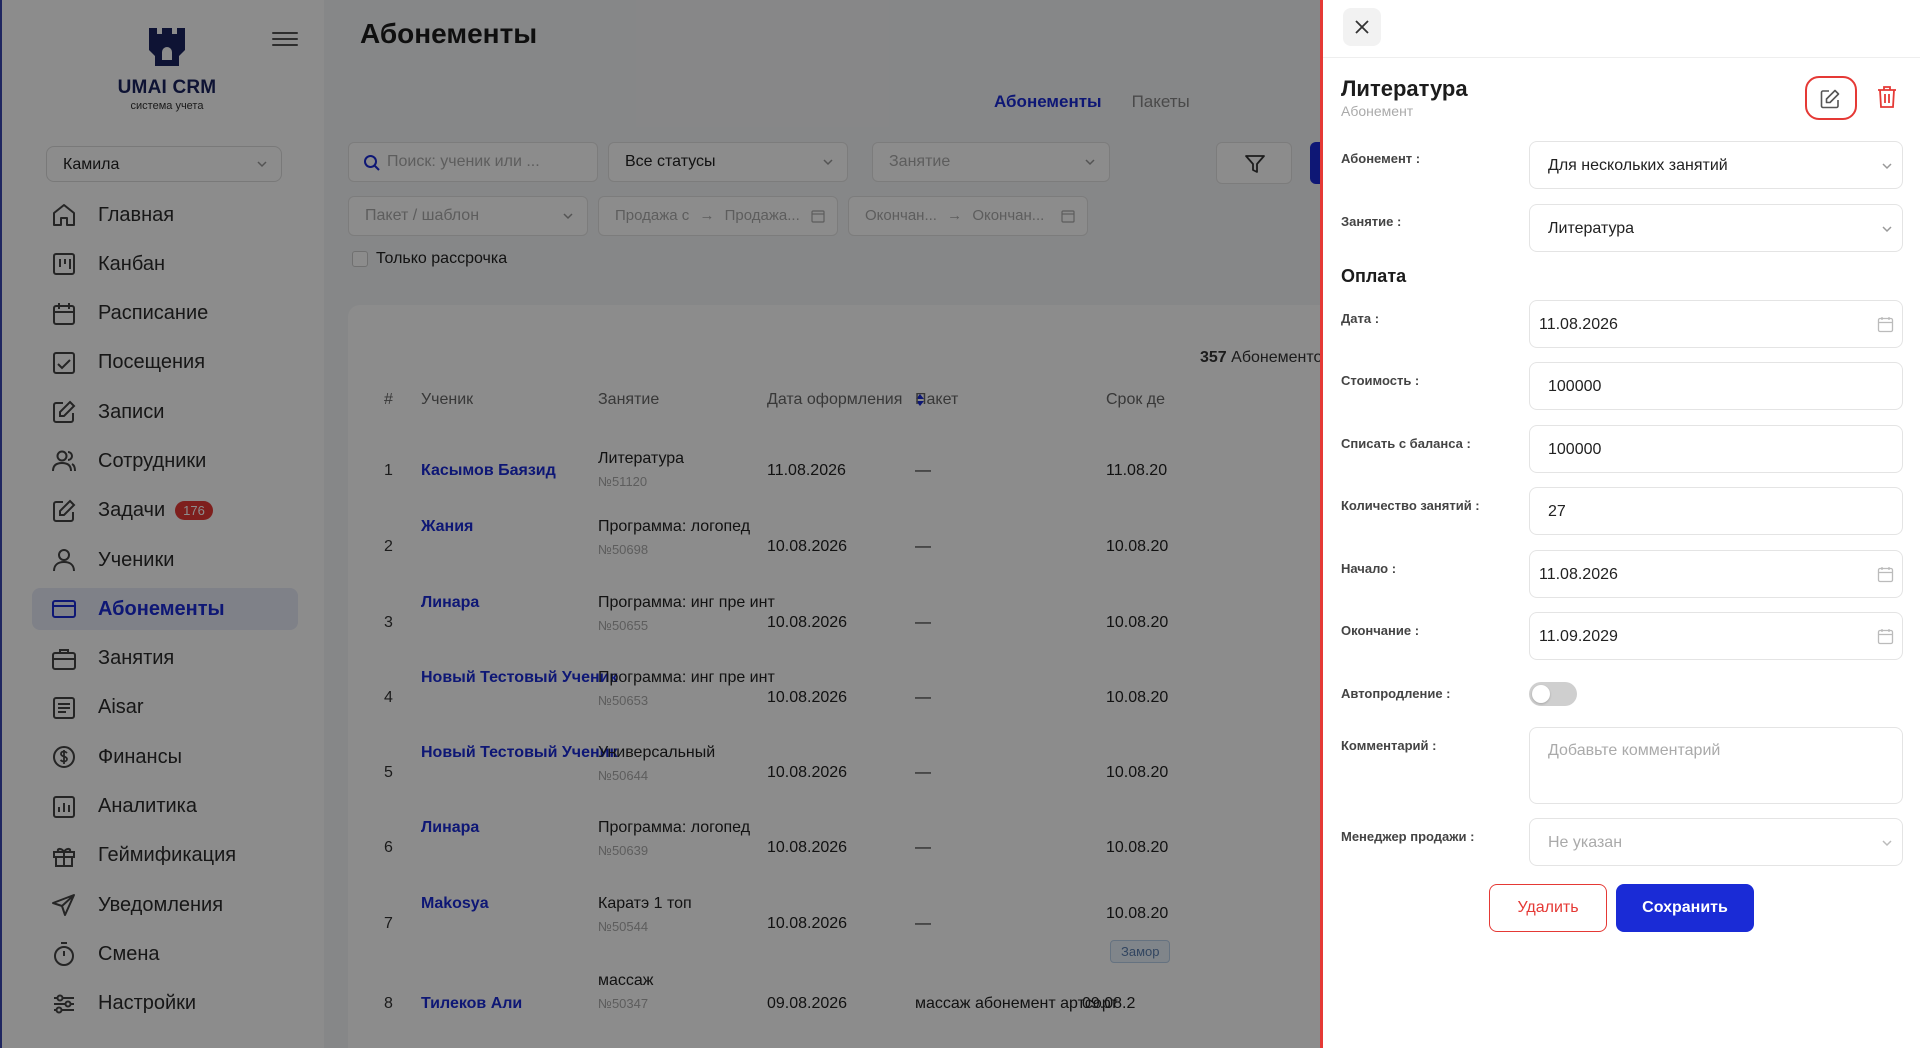  Describe the element at coordinates (1716, 449) in the screenshot. I see `balance-input: 100000` at that location.